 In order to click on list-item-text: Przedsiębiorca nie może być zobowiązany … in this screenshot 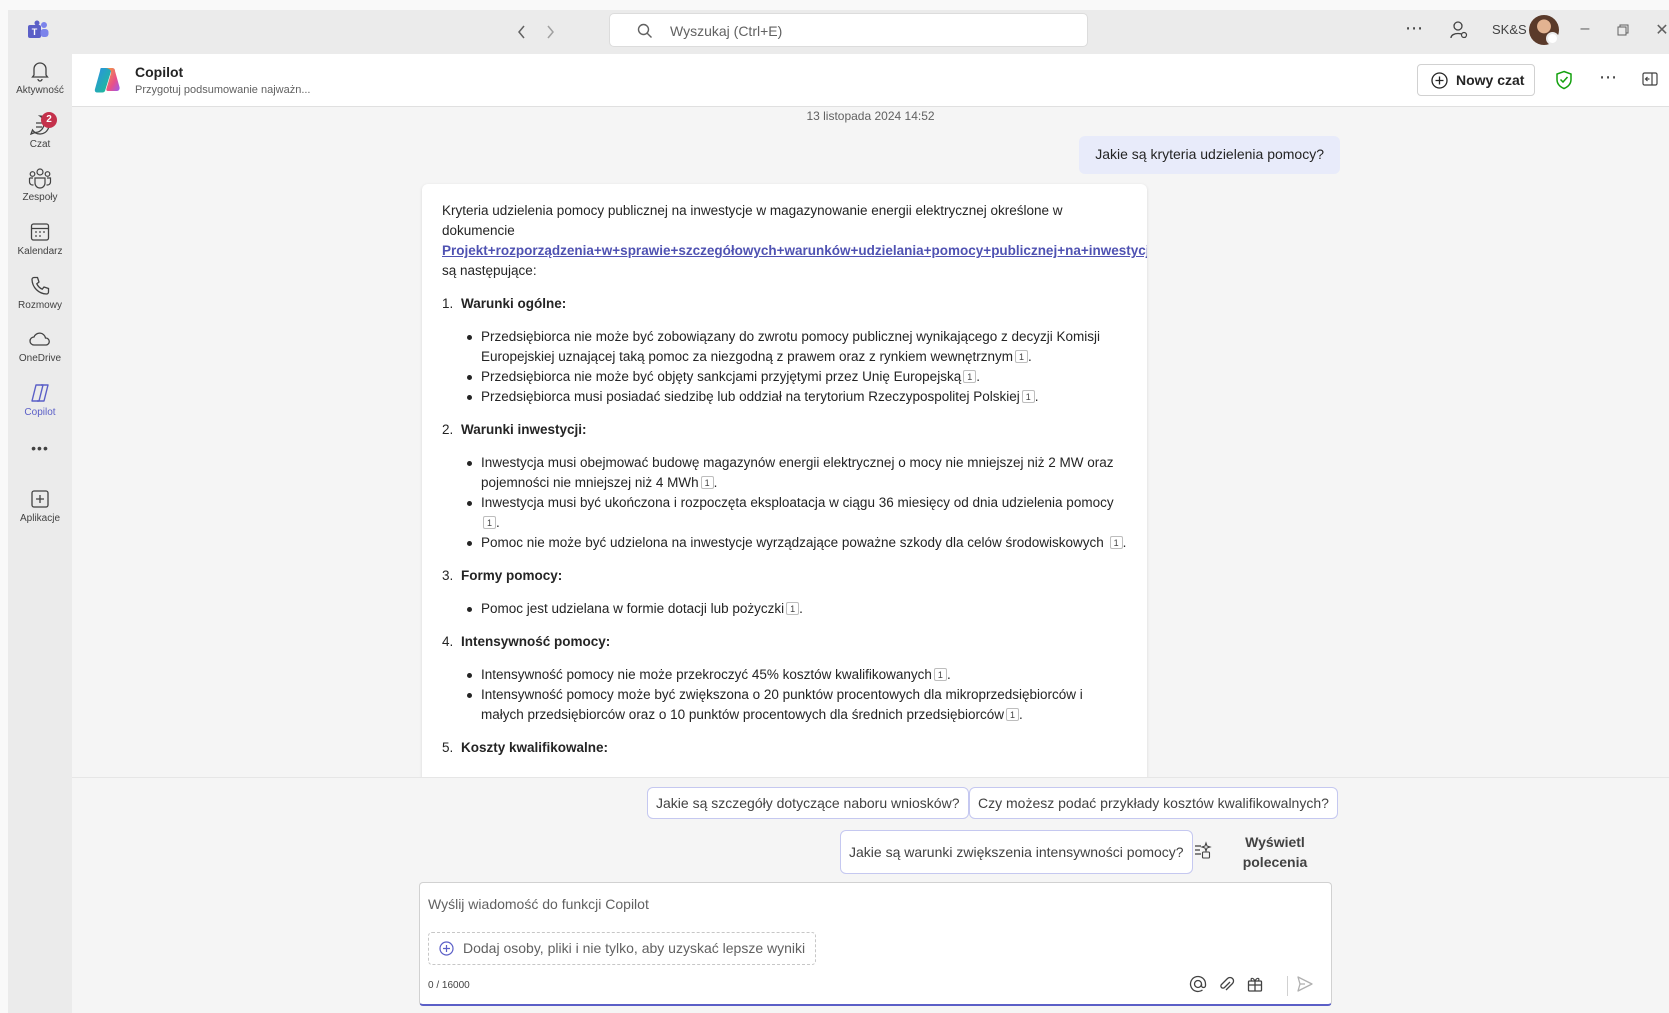, I will do `click(791, 346)`.